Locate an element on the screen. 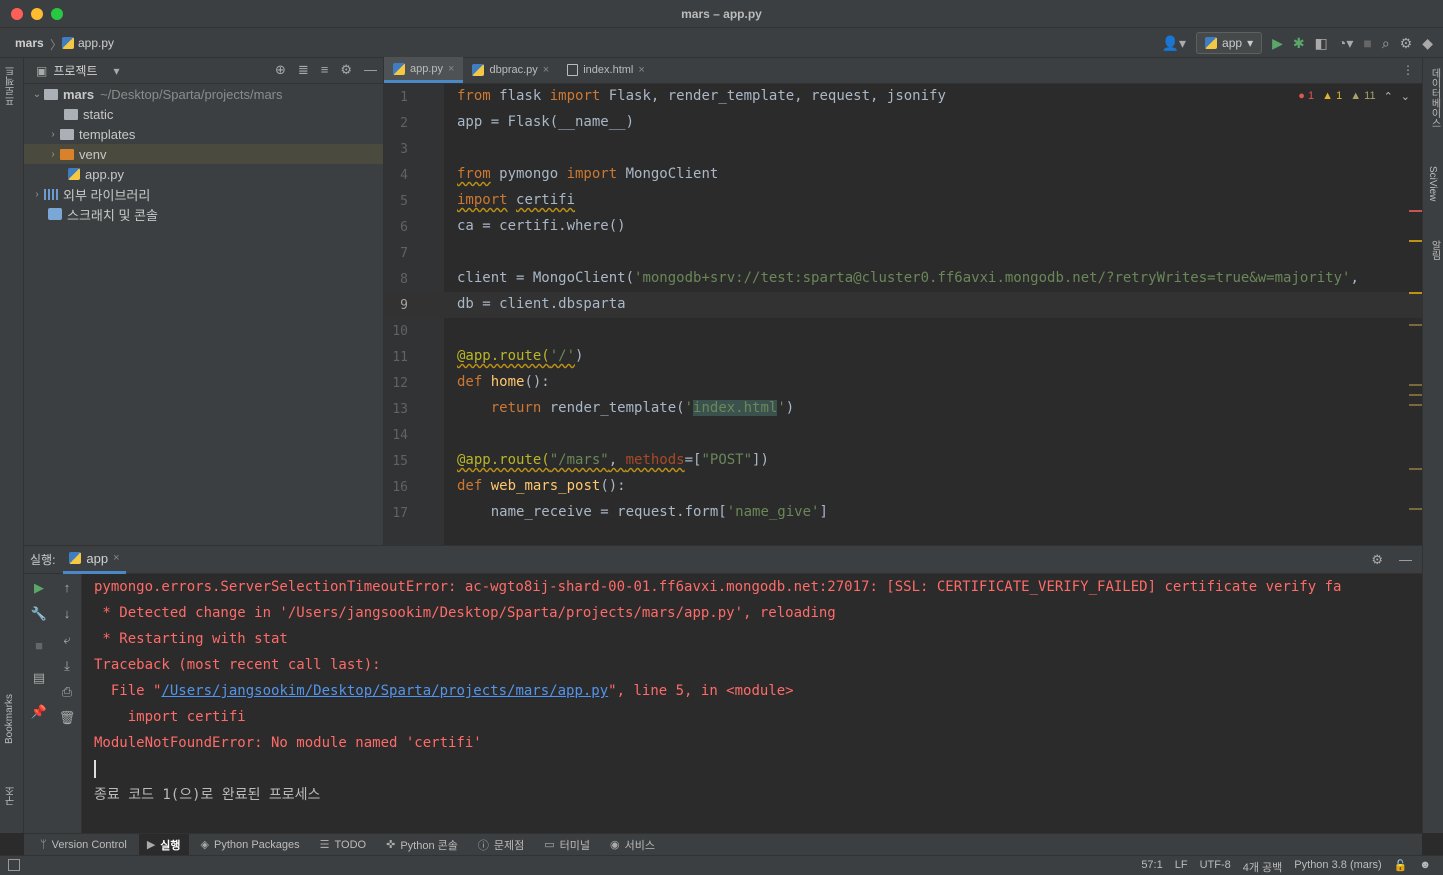 The width and height of the screenshot is (1443, 875). breadcrumb-project: mars is located at coordinates (29, 43).